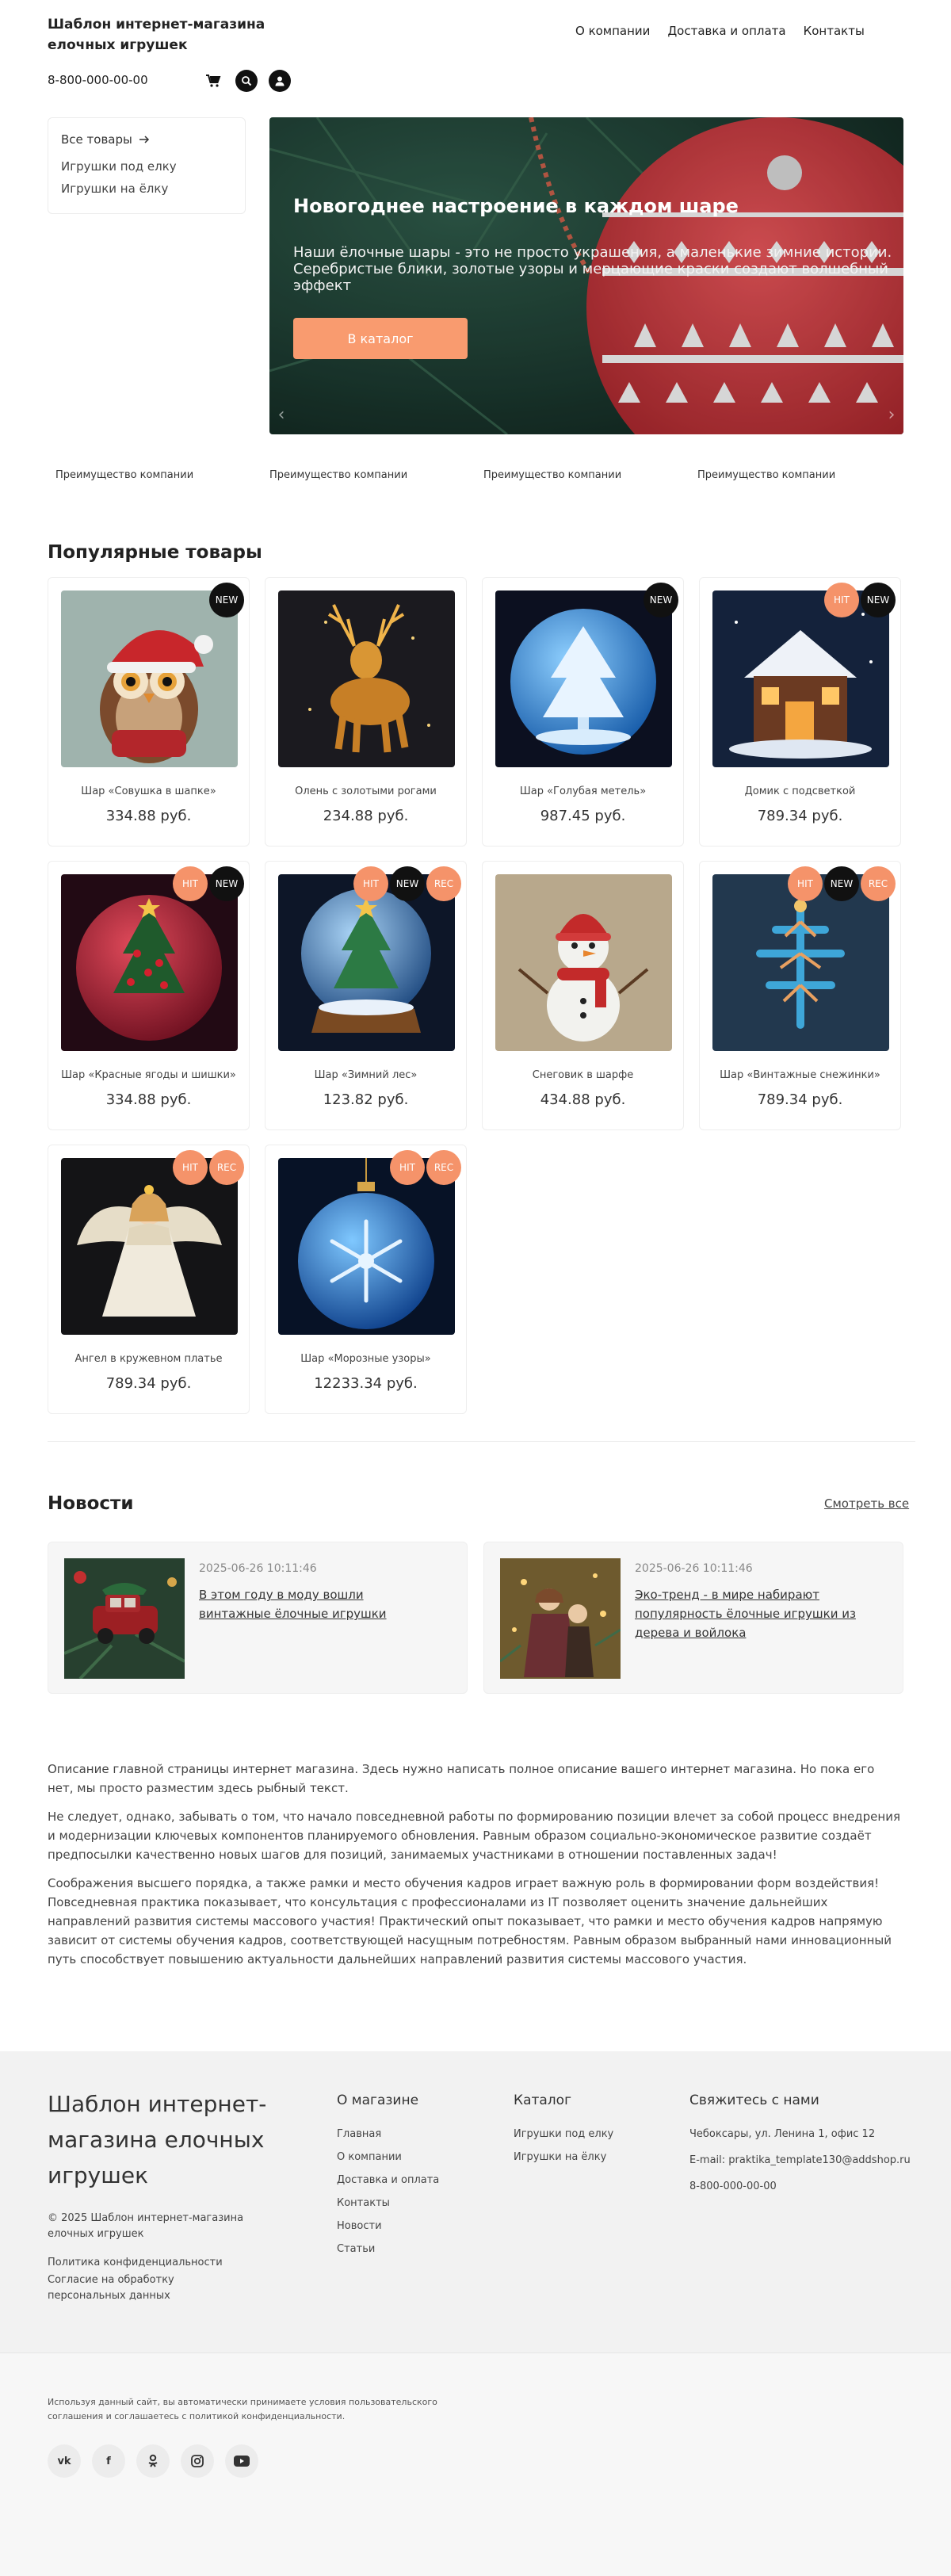  I want to click on product-card: HIT NEW Домик с подсветкой 789.34 руб., so click(800, 712).